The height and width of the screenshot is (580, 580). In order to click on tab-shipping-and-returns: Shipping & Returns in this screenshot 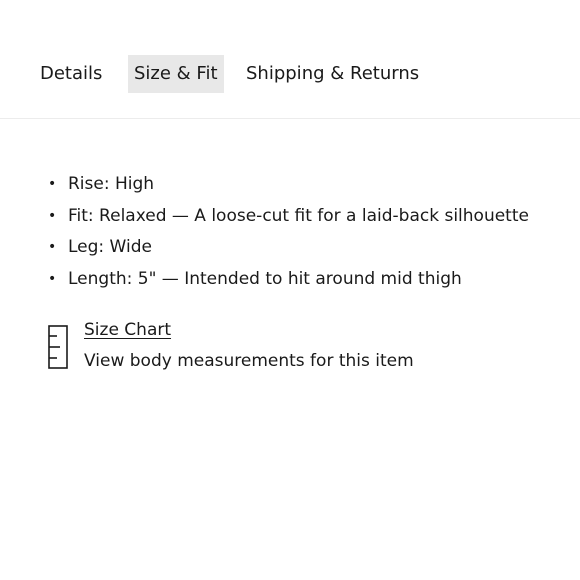, I will do `click(332, 74)`.